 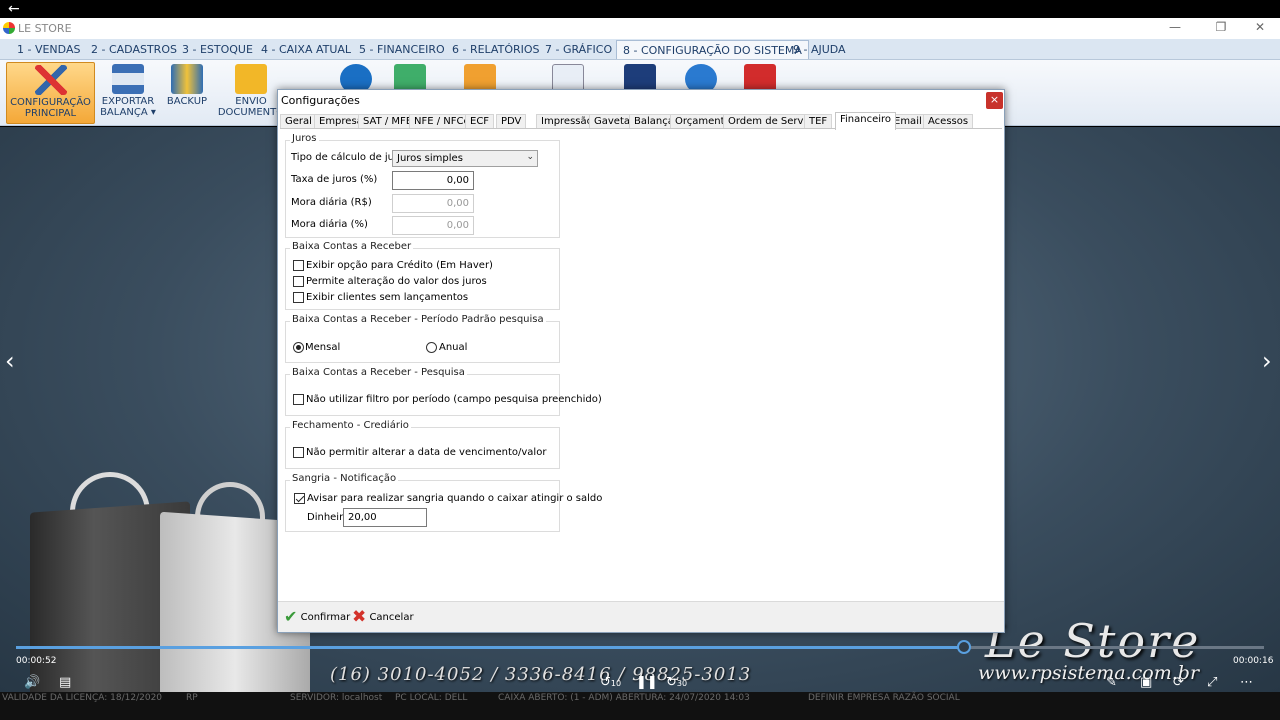 I want to click on menu-configuracao: 8 - CONFIGURAÇÃO DO SISTEMA, so click(x=712, y=49).